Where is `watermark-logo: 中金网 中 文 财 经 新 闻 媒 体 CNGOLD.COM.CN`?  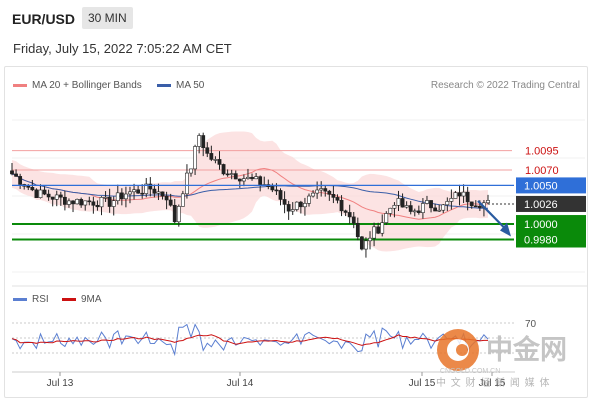 watermark-logo: 中金网 中 文 财 经 新 闻 媒 体 CNGOLD.COM.CN is located at coordinates (501, 358).